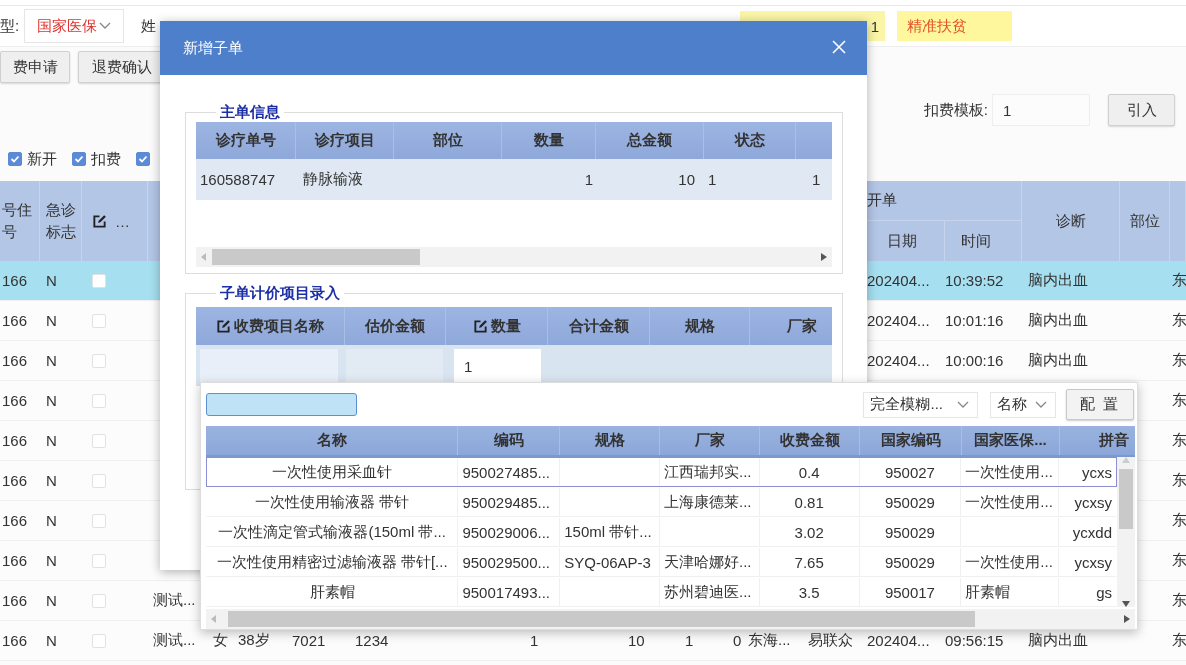  What do you see at coordinates (974, 640) in the screenshot?
I see `table-cell: 09:56:15` at bounding box center [974, 640].